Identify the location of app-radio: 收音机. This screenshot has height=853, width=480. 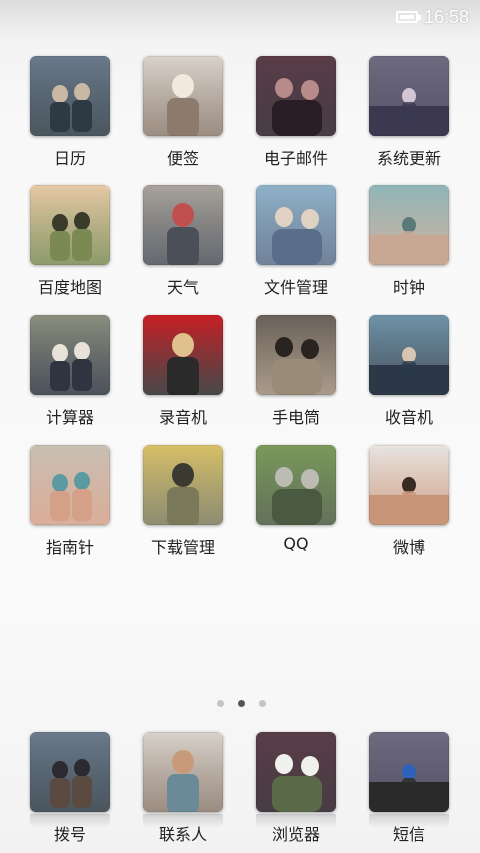
(409, 375).